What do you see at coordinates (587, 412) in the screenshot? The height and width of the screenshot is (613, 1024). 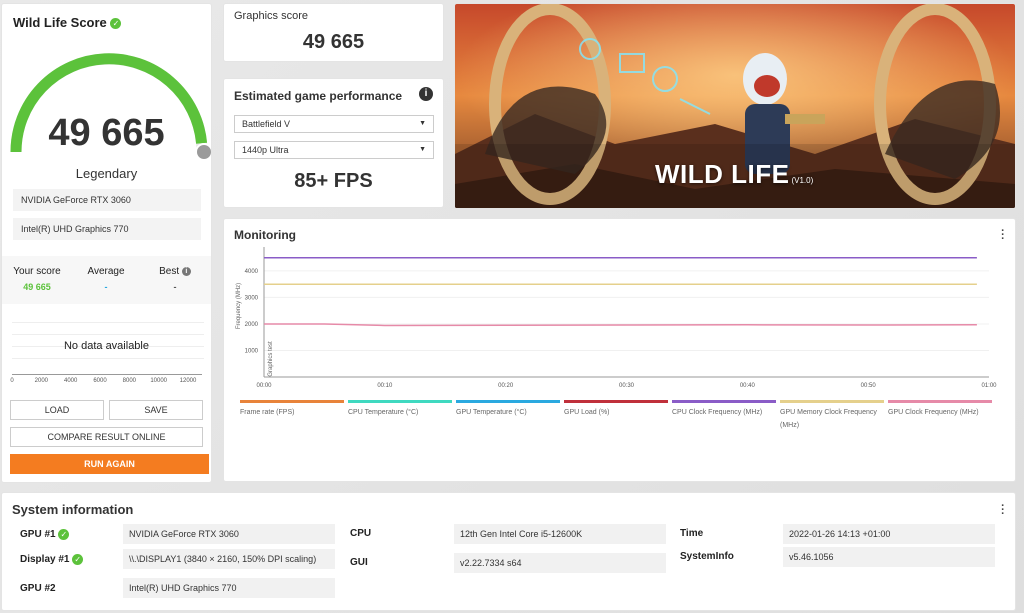 I see `legend-label: GPU Load (%)` at bounding box center [587, 412].